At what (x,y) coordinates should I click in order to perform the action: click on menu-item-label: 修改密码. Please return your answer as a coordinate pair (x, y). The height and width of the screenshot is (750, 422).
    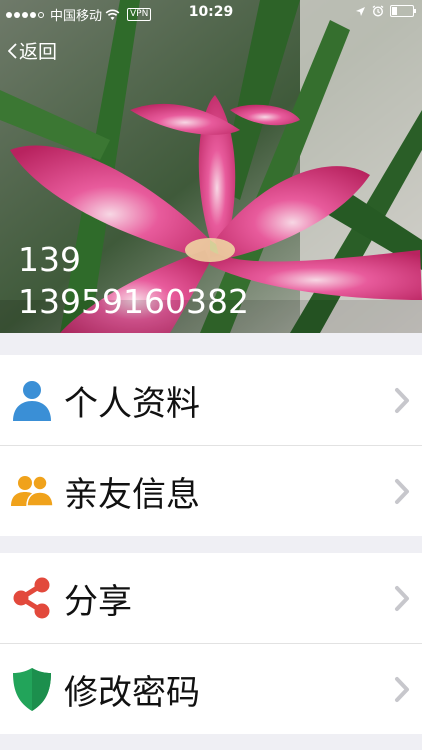
    Looking at the image, I should click on (132, 692).